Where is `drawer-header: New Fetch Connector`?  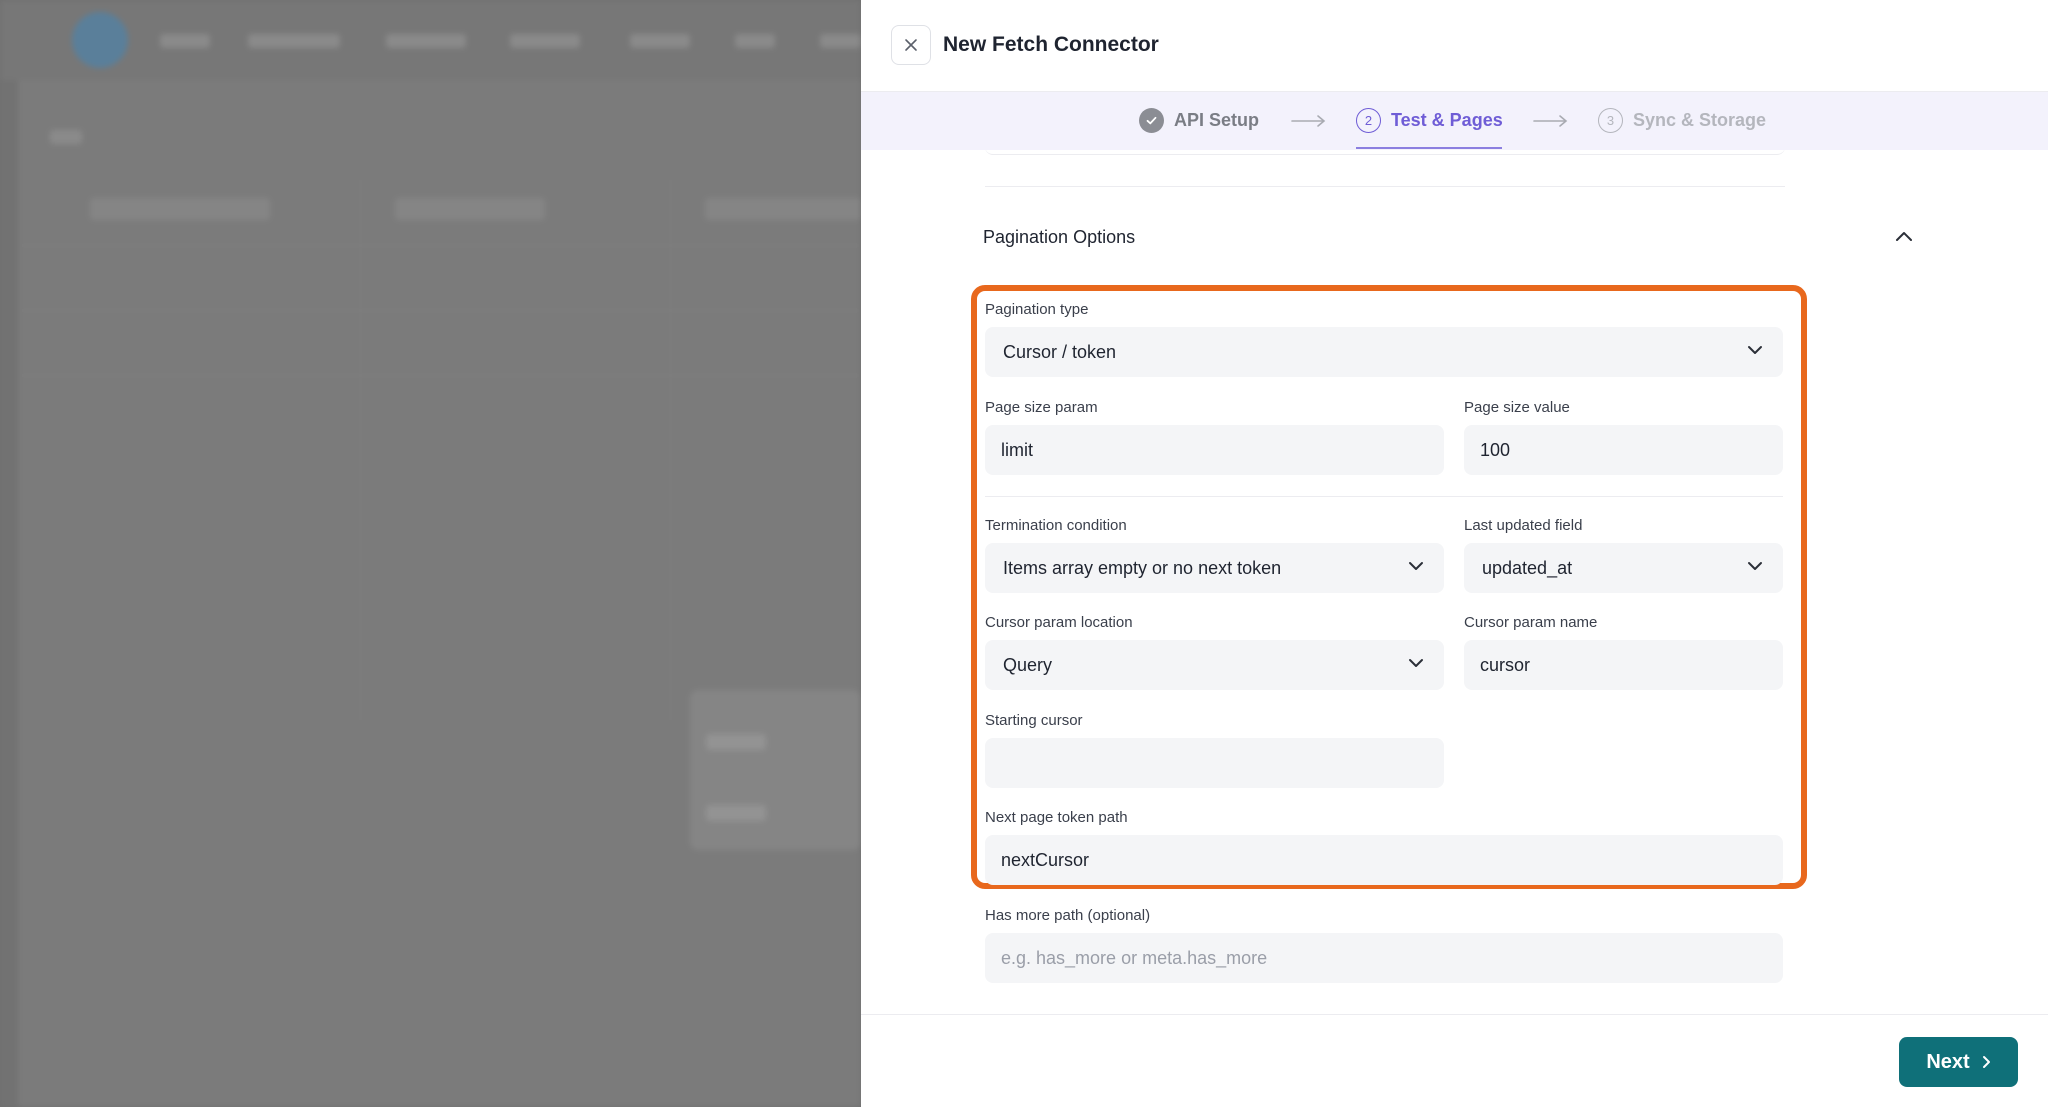
drawer-header: New Fetch Connector is located at coordinates (1454, 46).